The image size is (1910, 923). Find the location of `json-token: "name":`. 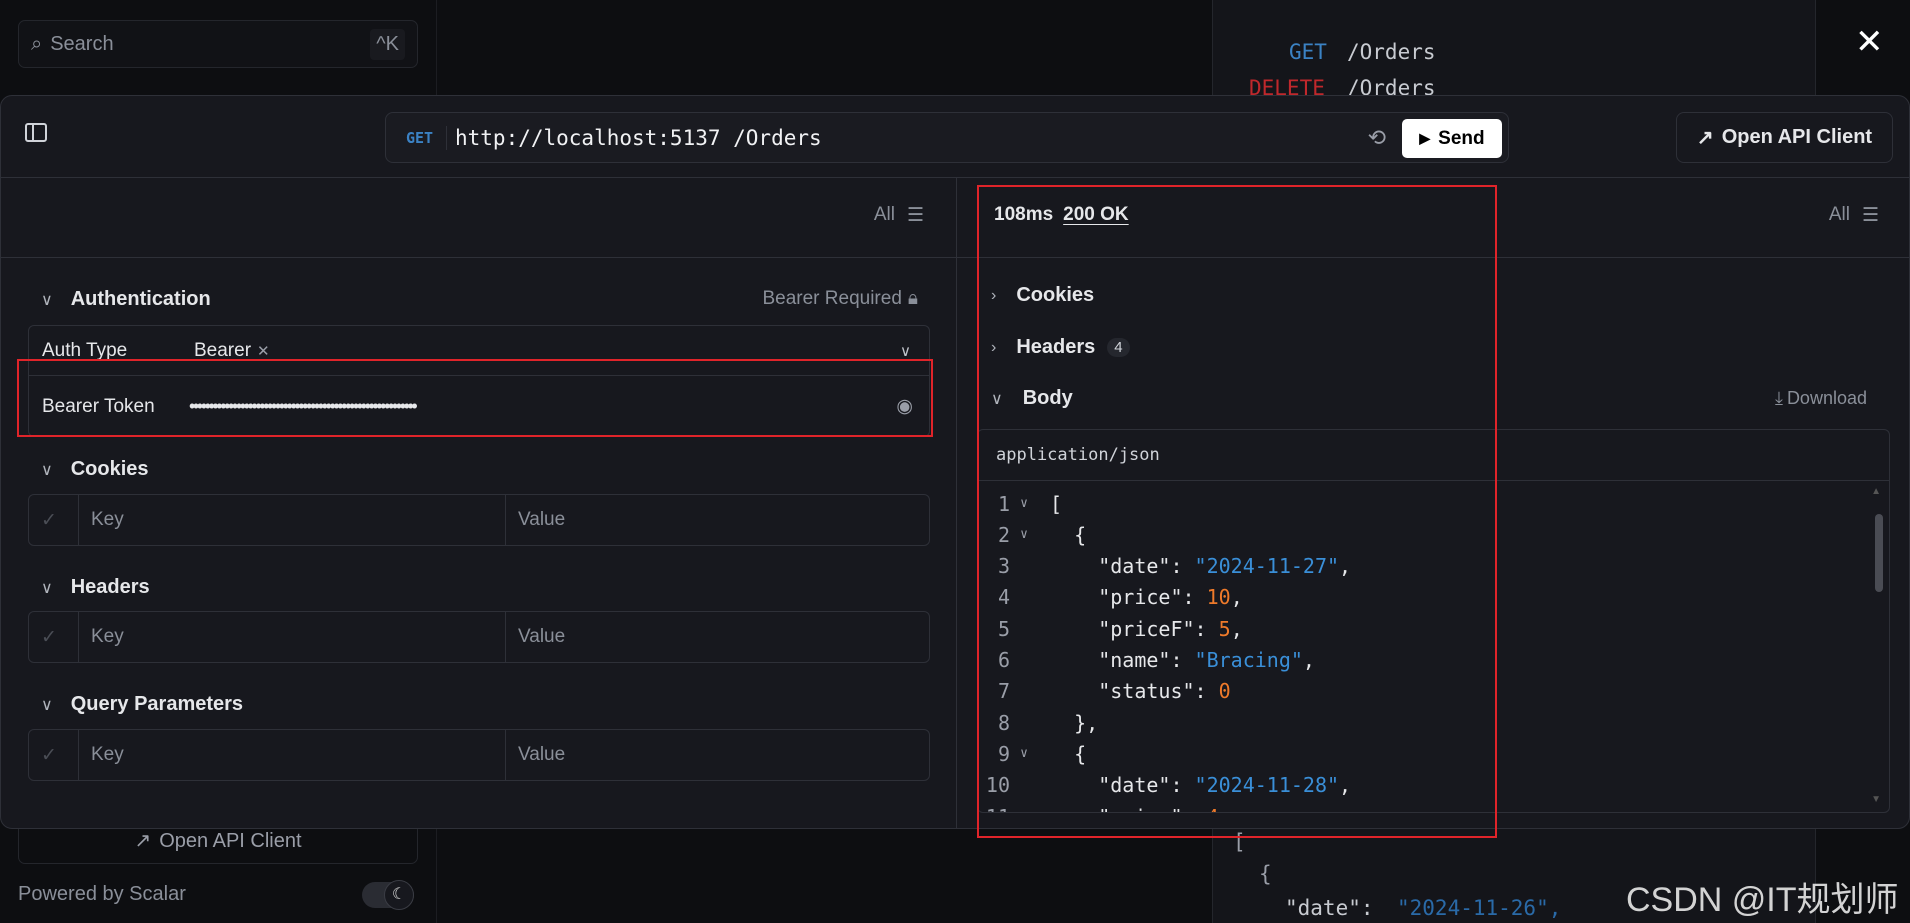

json-token: "name": is located at coordinates (1146, 660).